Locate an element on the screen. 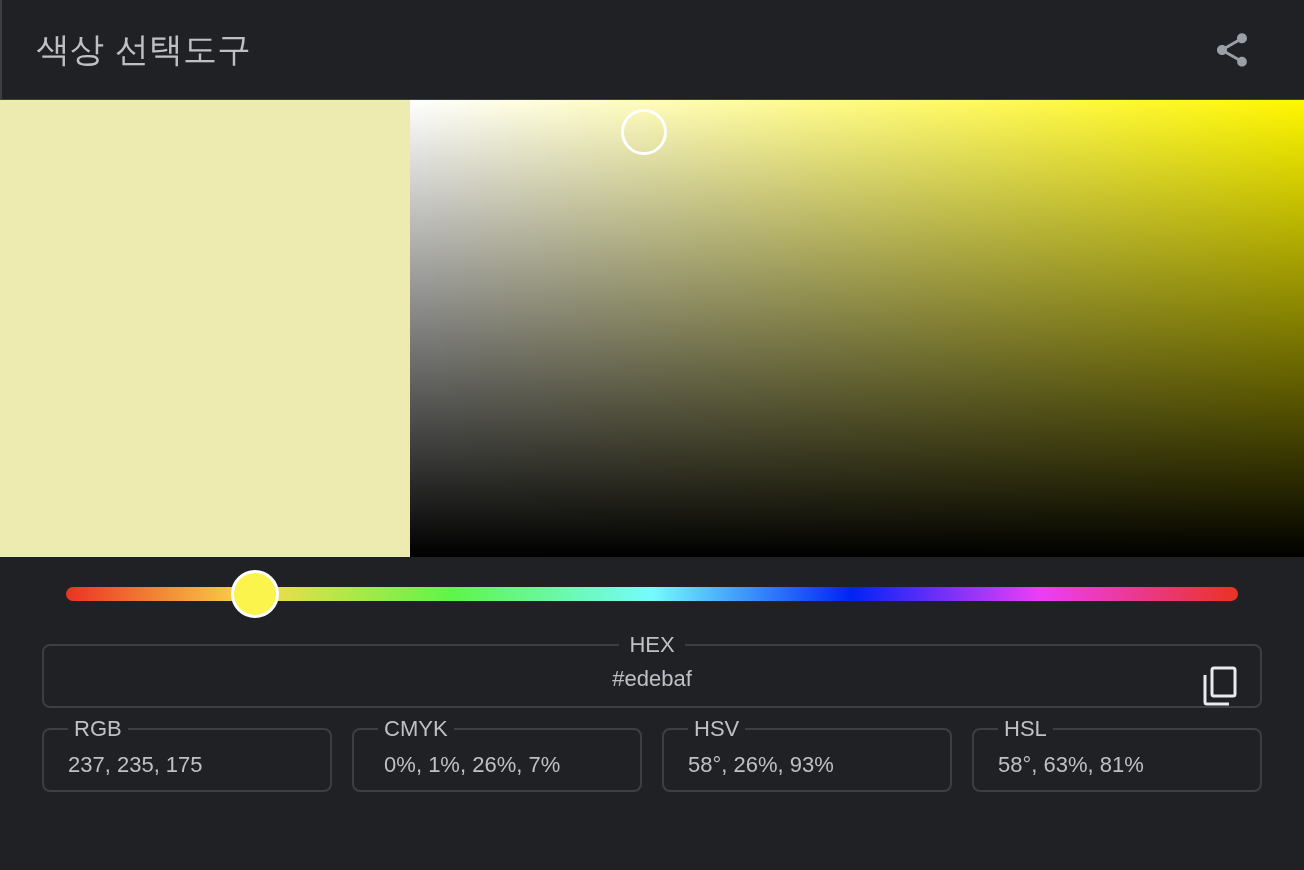 The width and height of the screenshot is (1304, 870). format-value: 58°, 63%, 81% is located at coordinates (1071, 765).